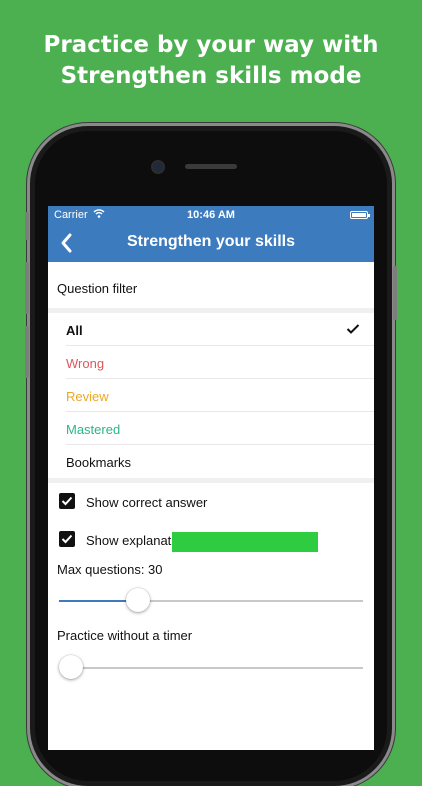  Describe the element at coordinates (74, 330) in the screenshot. I see `filter-option-label: All` at that location.